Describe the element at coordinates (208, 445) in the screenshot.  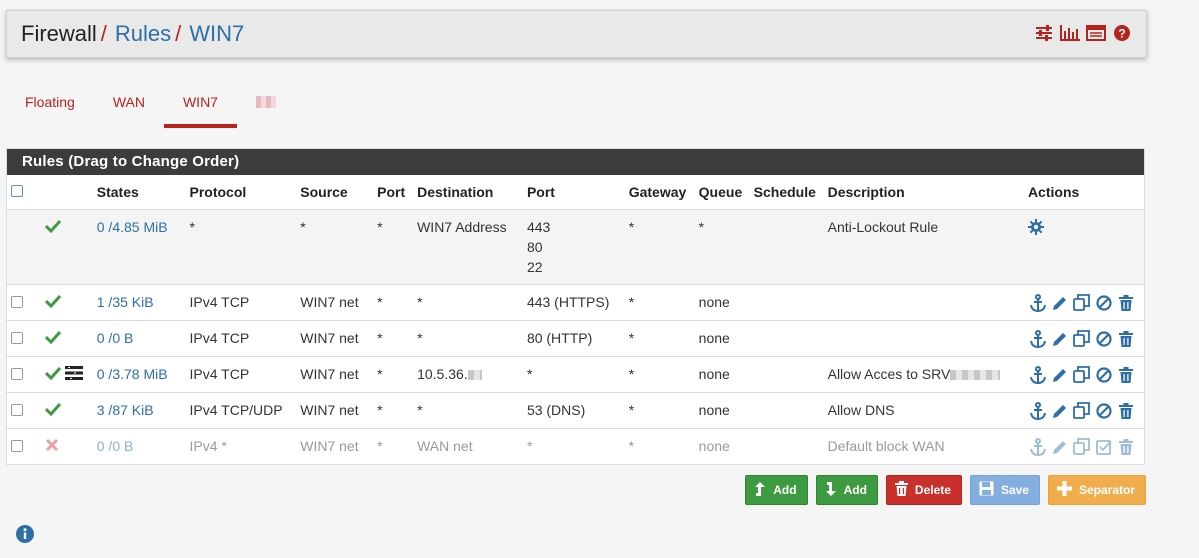
I see `protocol-value: IPv4 *` at that location.